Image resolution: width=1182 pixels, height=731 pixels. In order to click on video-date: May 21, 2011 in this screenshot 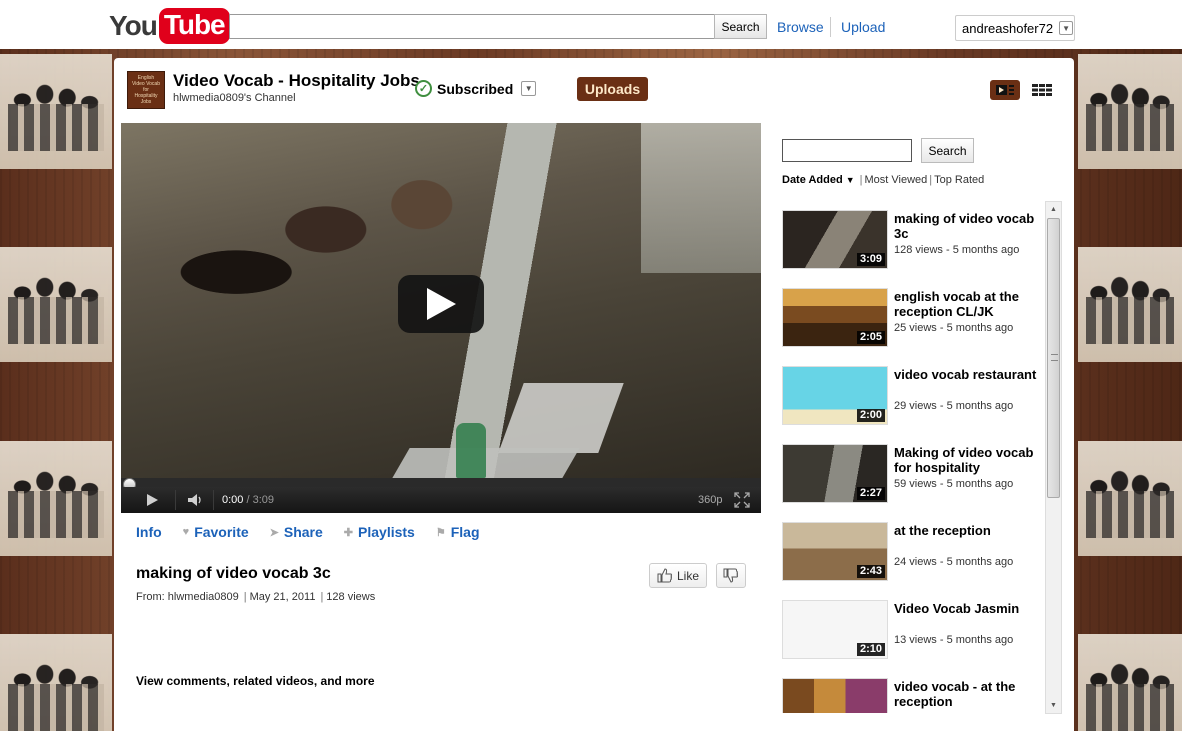, I will do `click(282, 597)`.